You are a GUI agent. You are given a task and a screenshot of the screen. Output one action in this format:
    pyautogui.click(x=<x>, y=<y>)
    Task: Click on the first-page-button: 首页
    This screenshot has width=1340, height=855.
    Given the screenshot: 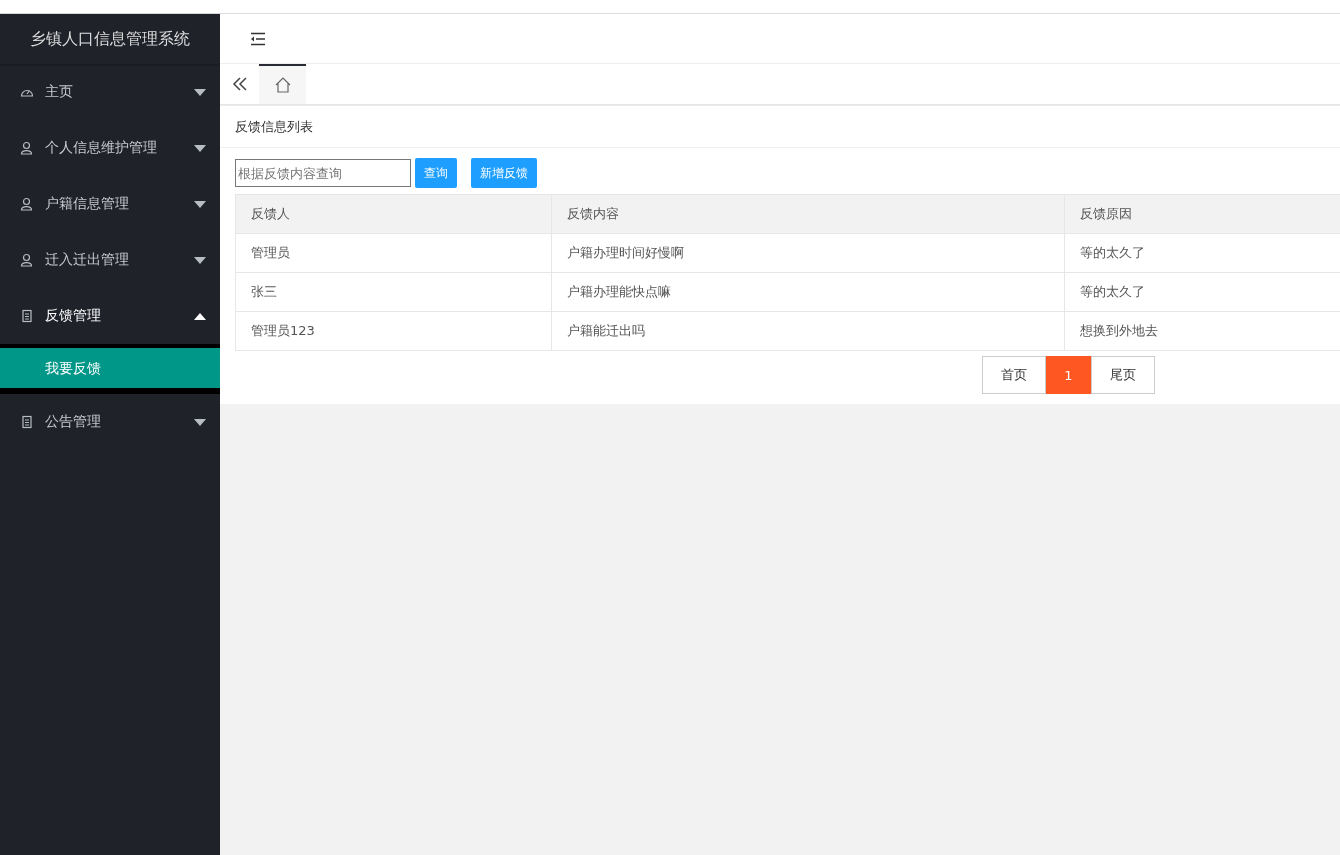 What is the action you would take?
    pyautogui.click(x=1014, y=375)
    